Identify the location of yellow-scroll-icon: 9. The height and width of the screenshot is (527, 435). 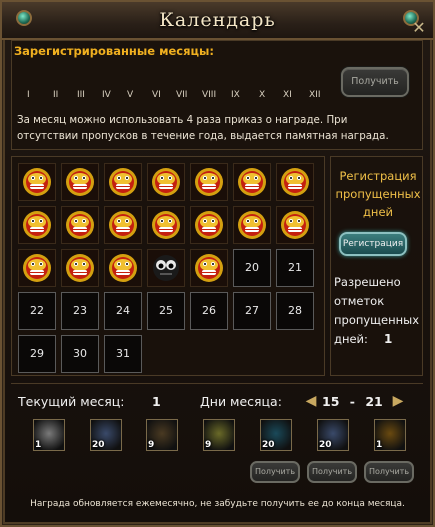
(219, 435).